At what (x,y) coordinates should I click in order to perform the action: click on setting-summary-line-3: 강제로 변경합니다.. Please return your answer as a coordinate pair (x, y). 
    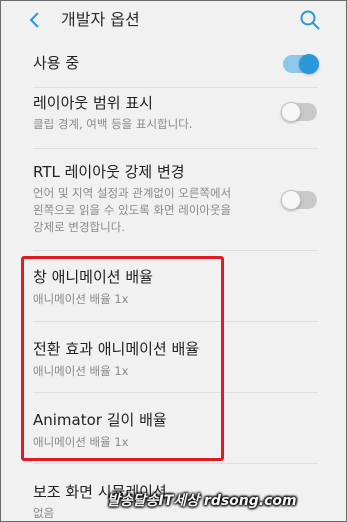
    Looking at the image, I should click on (79, 227).